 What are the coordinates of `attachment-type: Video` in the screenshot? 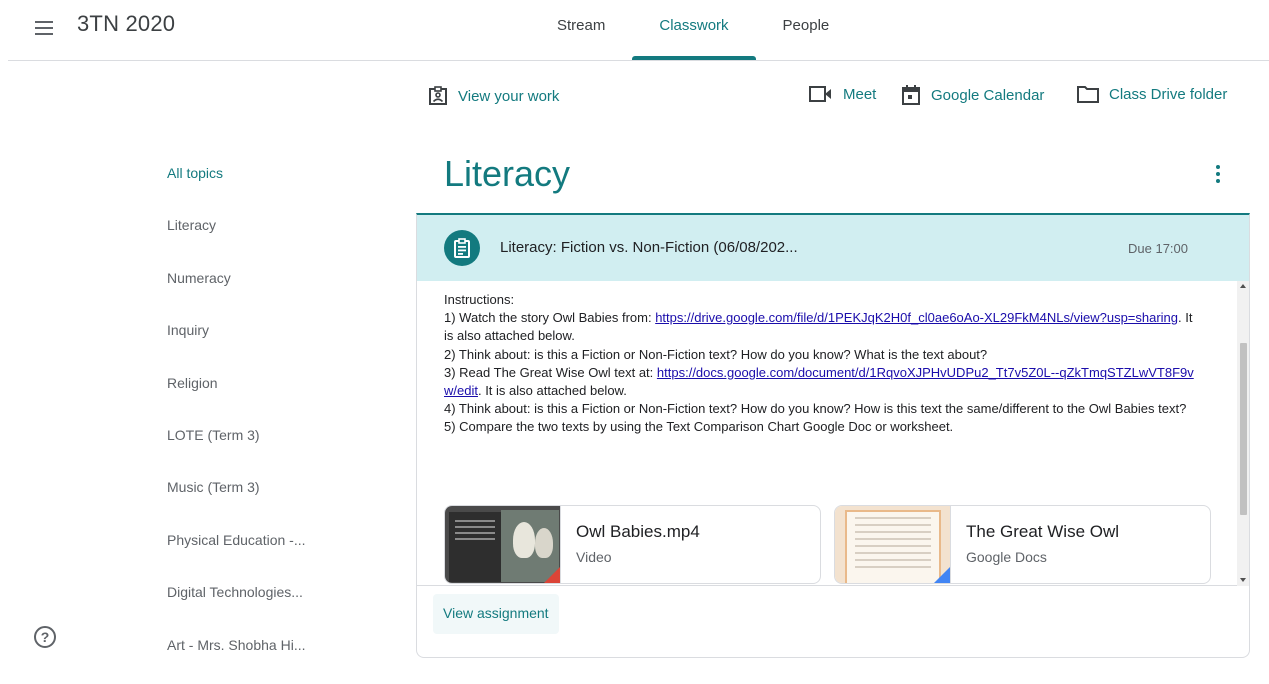 It's located at (594, 557).